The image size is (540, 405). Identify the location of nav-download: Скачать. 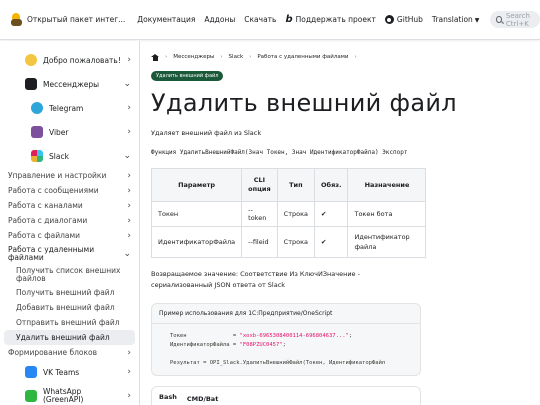
(260, 19).